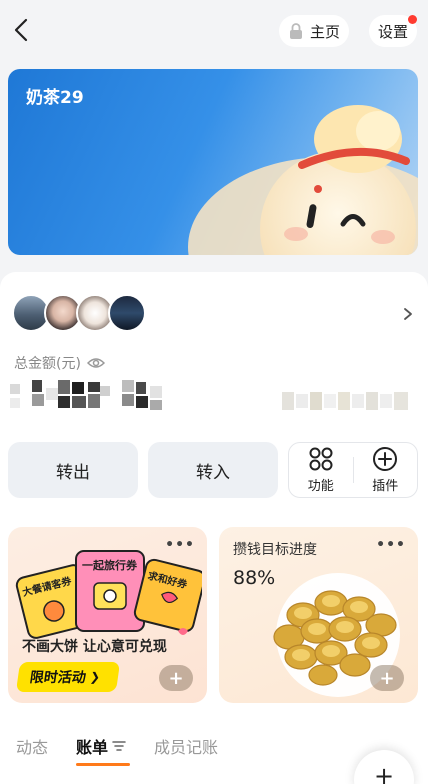 This screenshot has height=784, width=428. What do you see at coordinates (321, 459) in the screenshot?
I see `four-circles-icon` at bounding box center [321, 459].